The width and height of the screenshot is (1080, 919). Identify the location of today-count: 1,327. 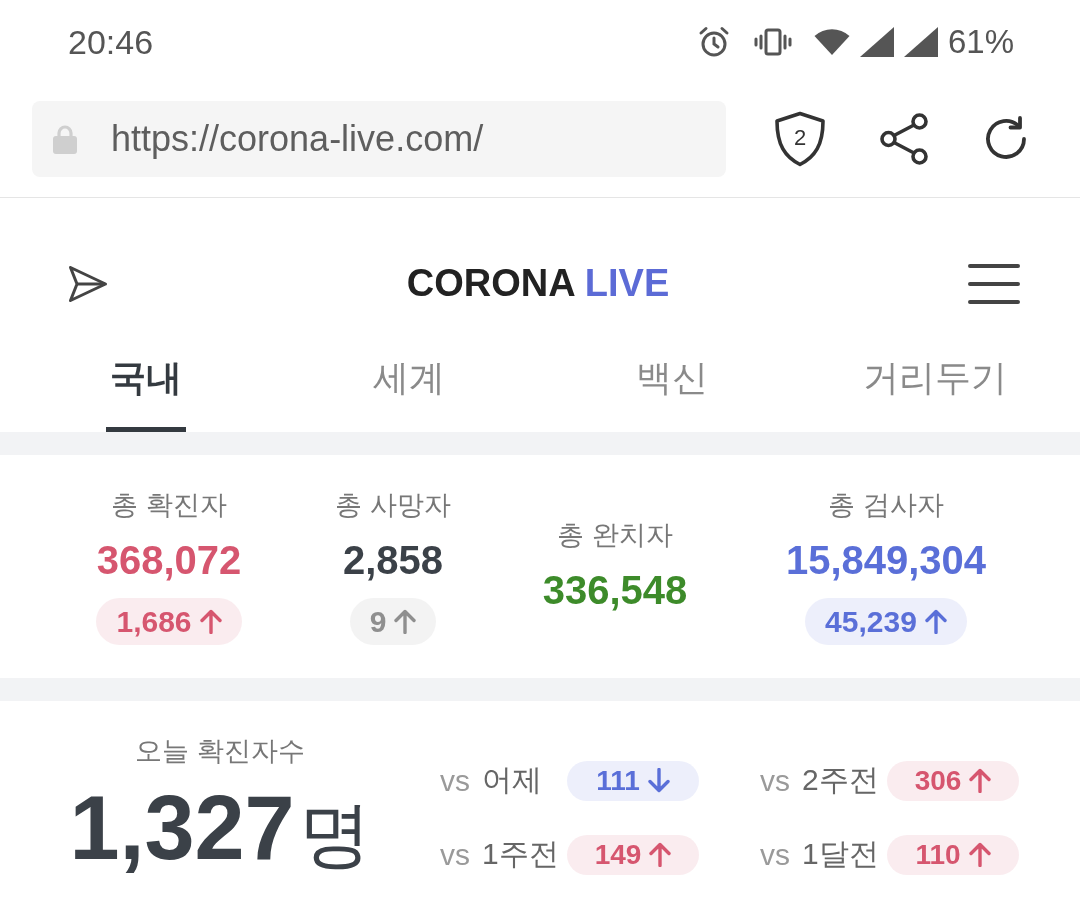
(182, 828).